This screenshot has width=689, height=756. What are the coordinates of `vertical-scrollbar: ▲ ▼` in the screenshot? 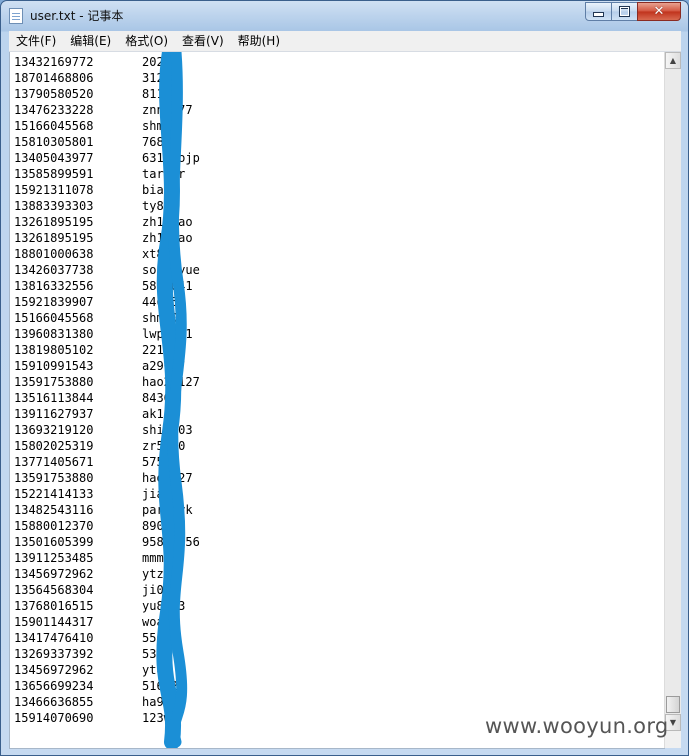 It's located at (672, 400).